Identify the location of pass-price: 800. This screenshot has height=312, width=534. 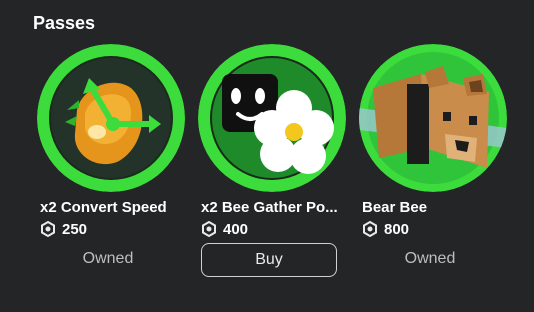
(397, 229).